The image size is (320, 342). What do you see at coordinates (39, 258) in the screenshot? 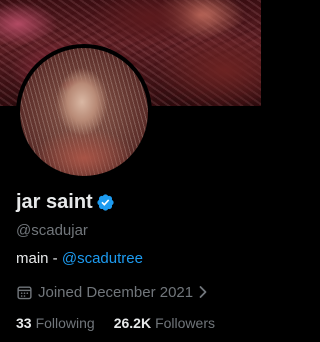
I see `bio-text: main -` at bounding box center [39, 258].